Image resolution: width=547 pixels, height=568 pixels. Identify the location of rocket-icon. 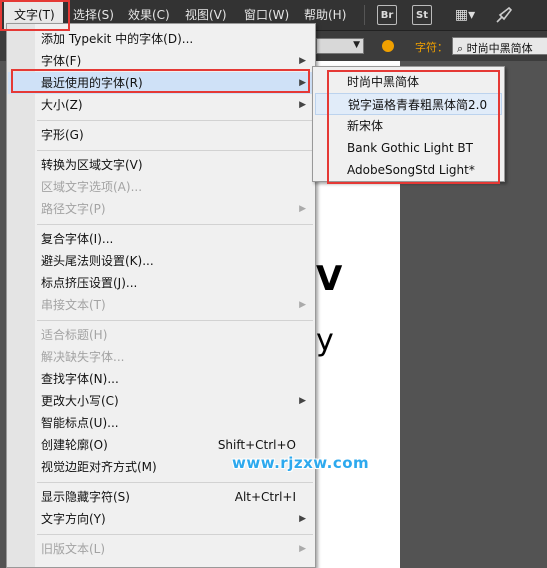
(504, 15).